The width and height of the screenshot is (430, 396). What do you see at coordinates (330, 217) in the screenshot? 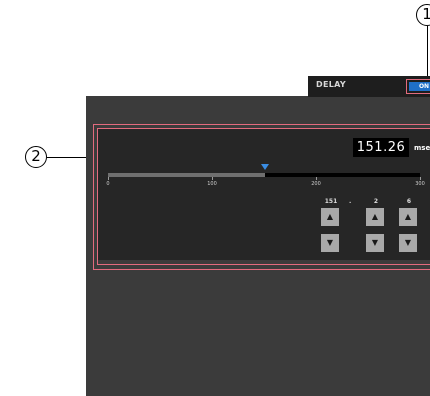
I see `increment-integer-button: ▲` at bounding box center [330, 217].